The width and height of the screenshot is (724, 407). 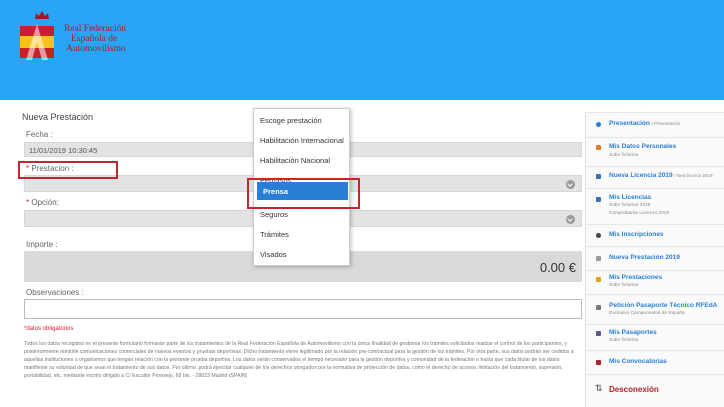 What do you see at coordinates (598, 199) in the screenshot?
I see `id-card-icon` at bounding box center [598, 199].